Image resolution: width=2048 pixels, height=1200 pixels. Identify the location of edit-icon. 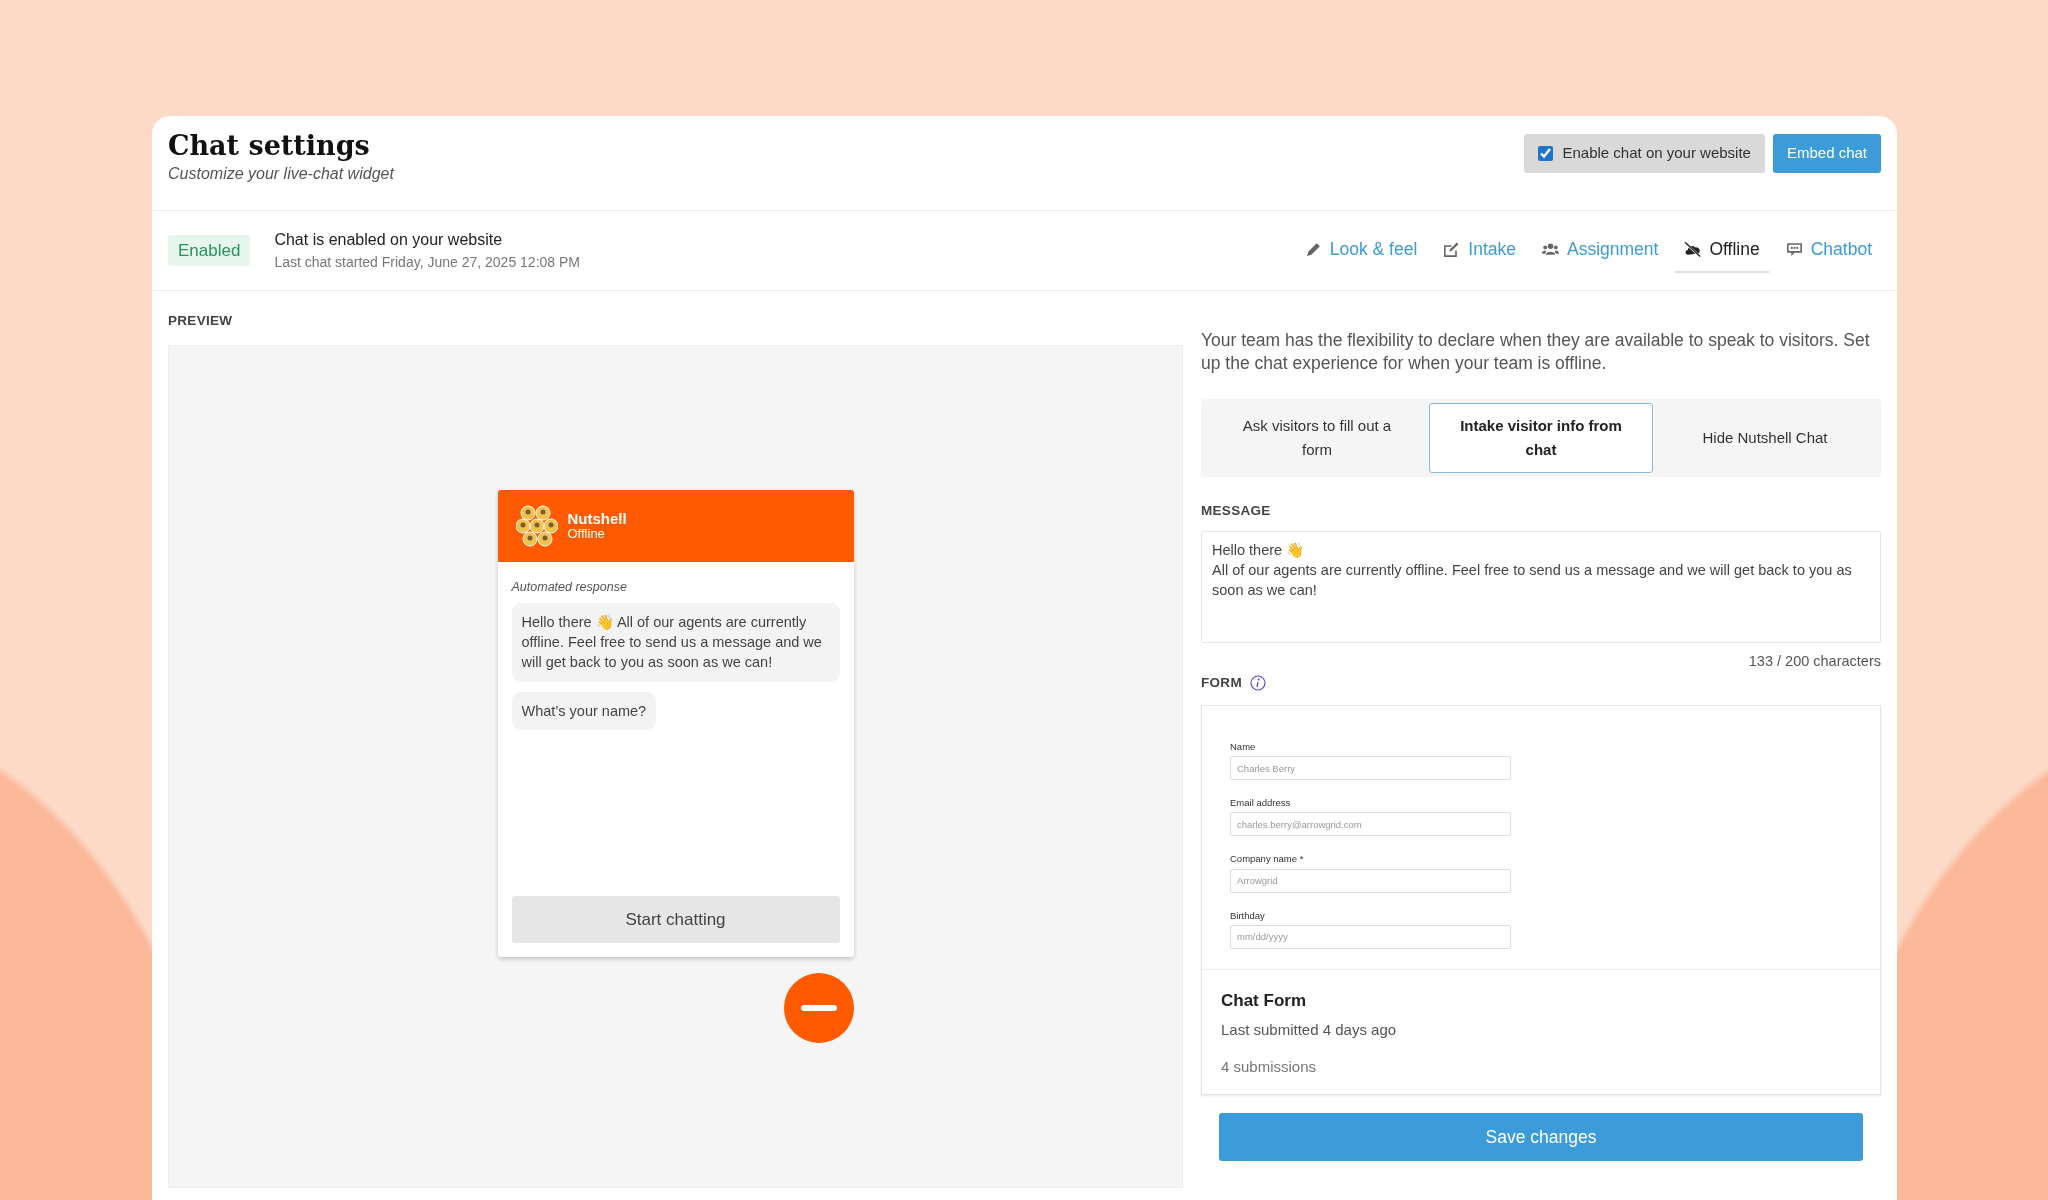
(1452, 249).